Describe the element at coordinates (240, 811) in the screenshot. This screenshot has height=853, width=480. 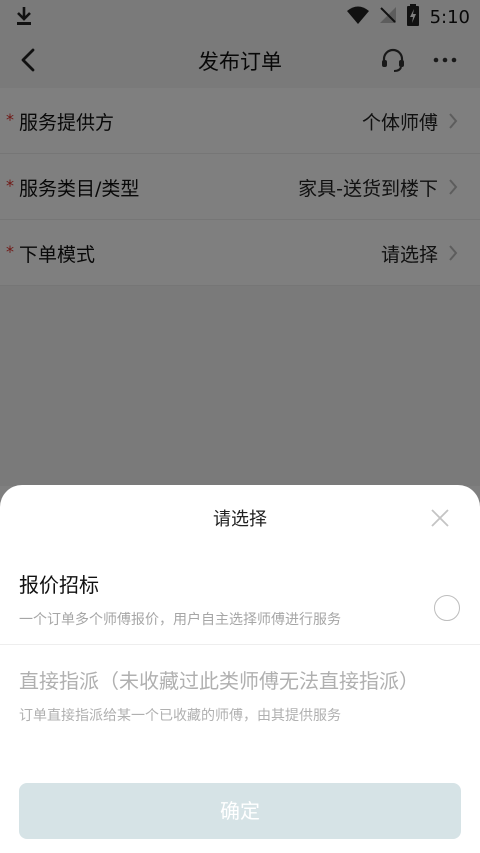
I see `confirm-button: 确定` at that location.